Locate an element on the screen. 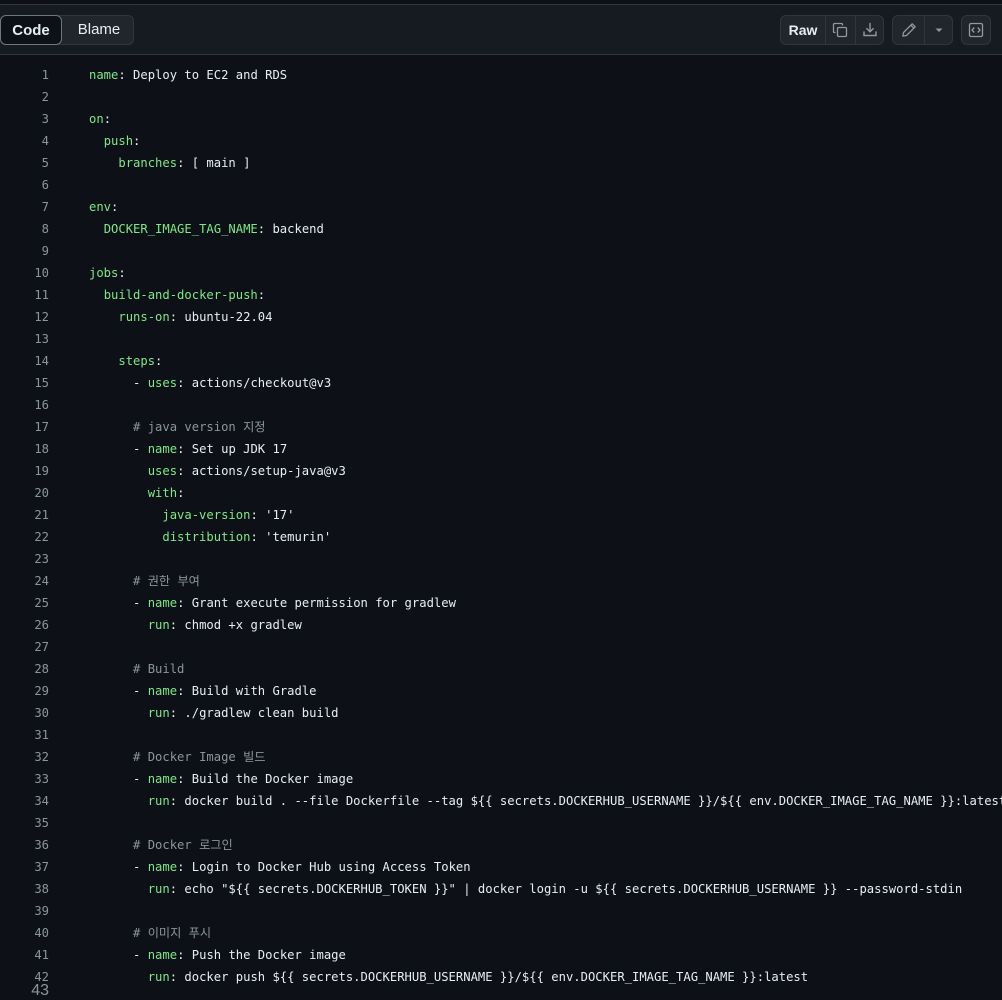  code-text: # 권한 부여 is located at coordinates (144, 581).